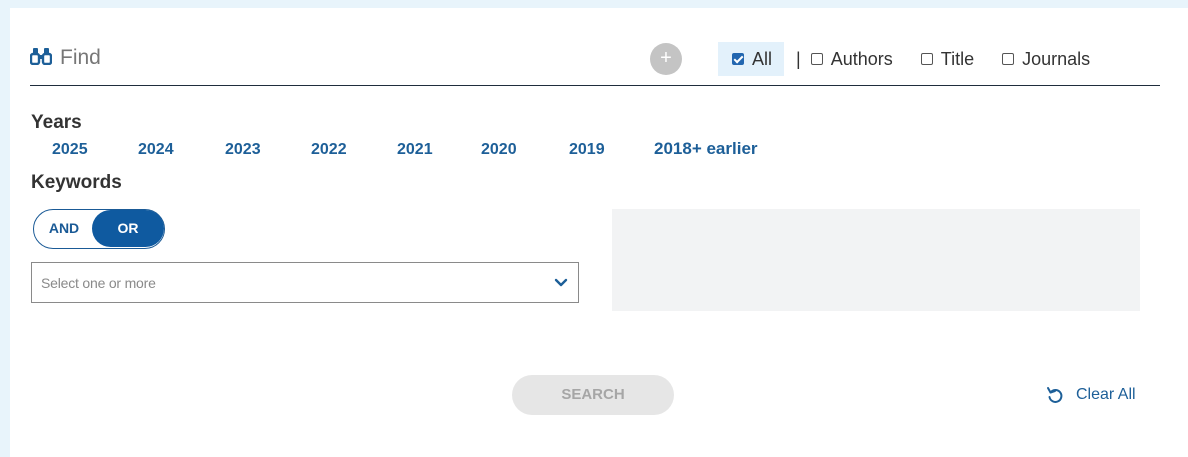 The width and height of the screenshot is (1188, 457). I want to click on toggle-and-option: AND, so click(64, 228).